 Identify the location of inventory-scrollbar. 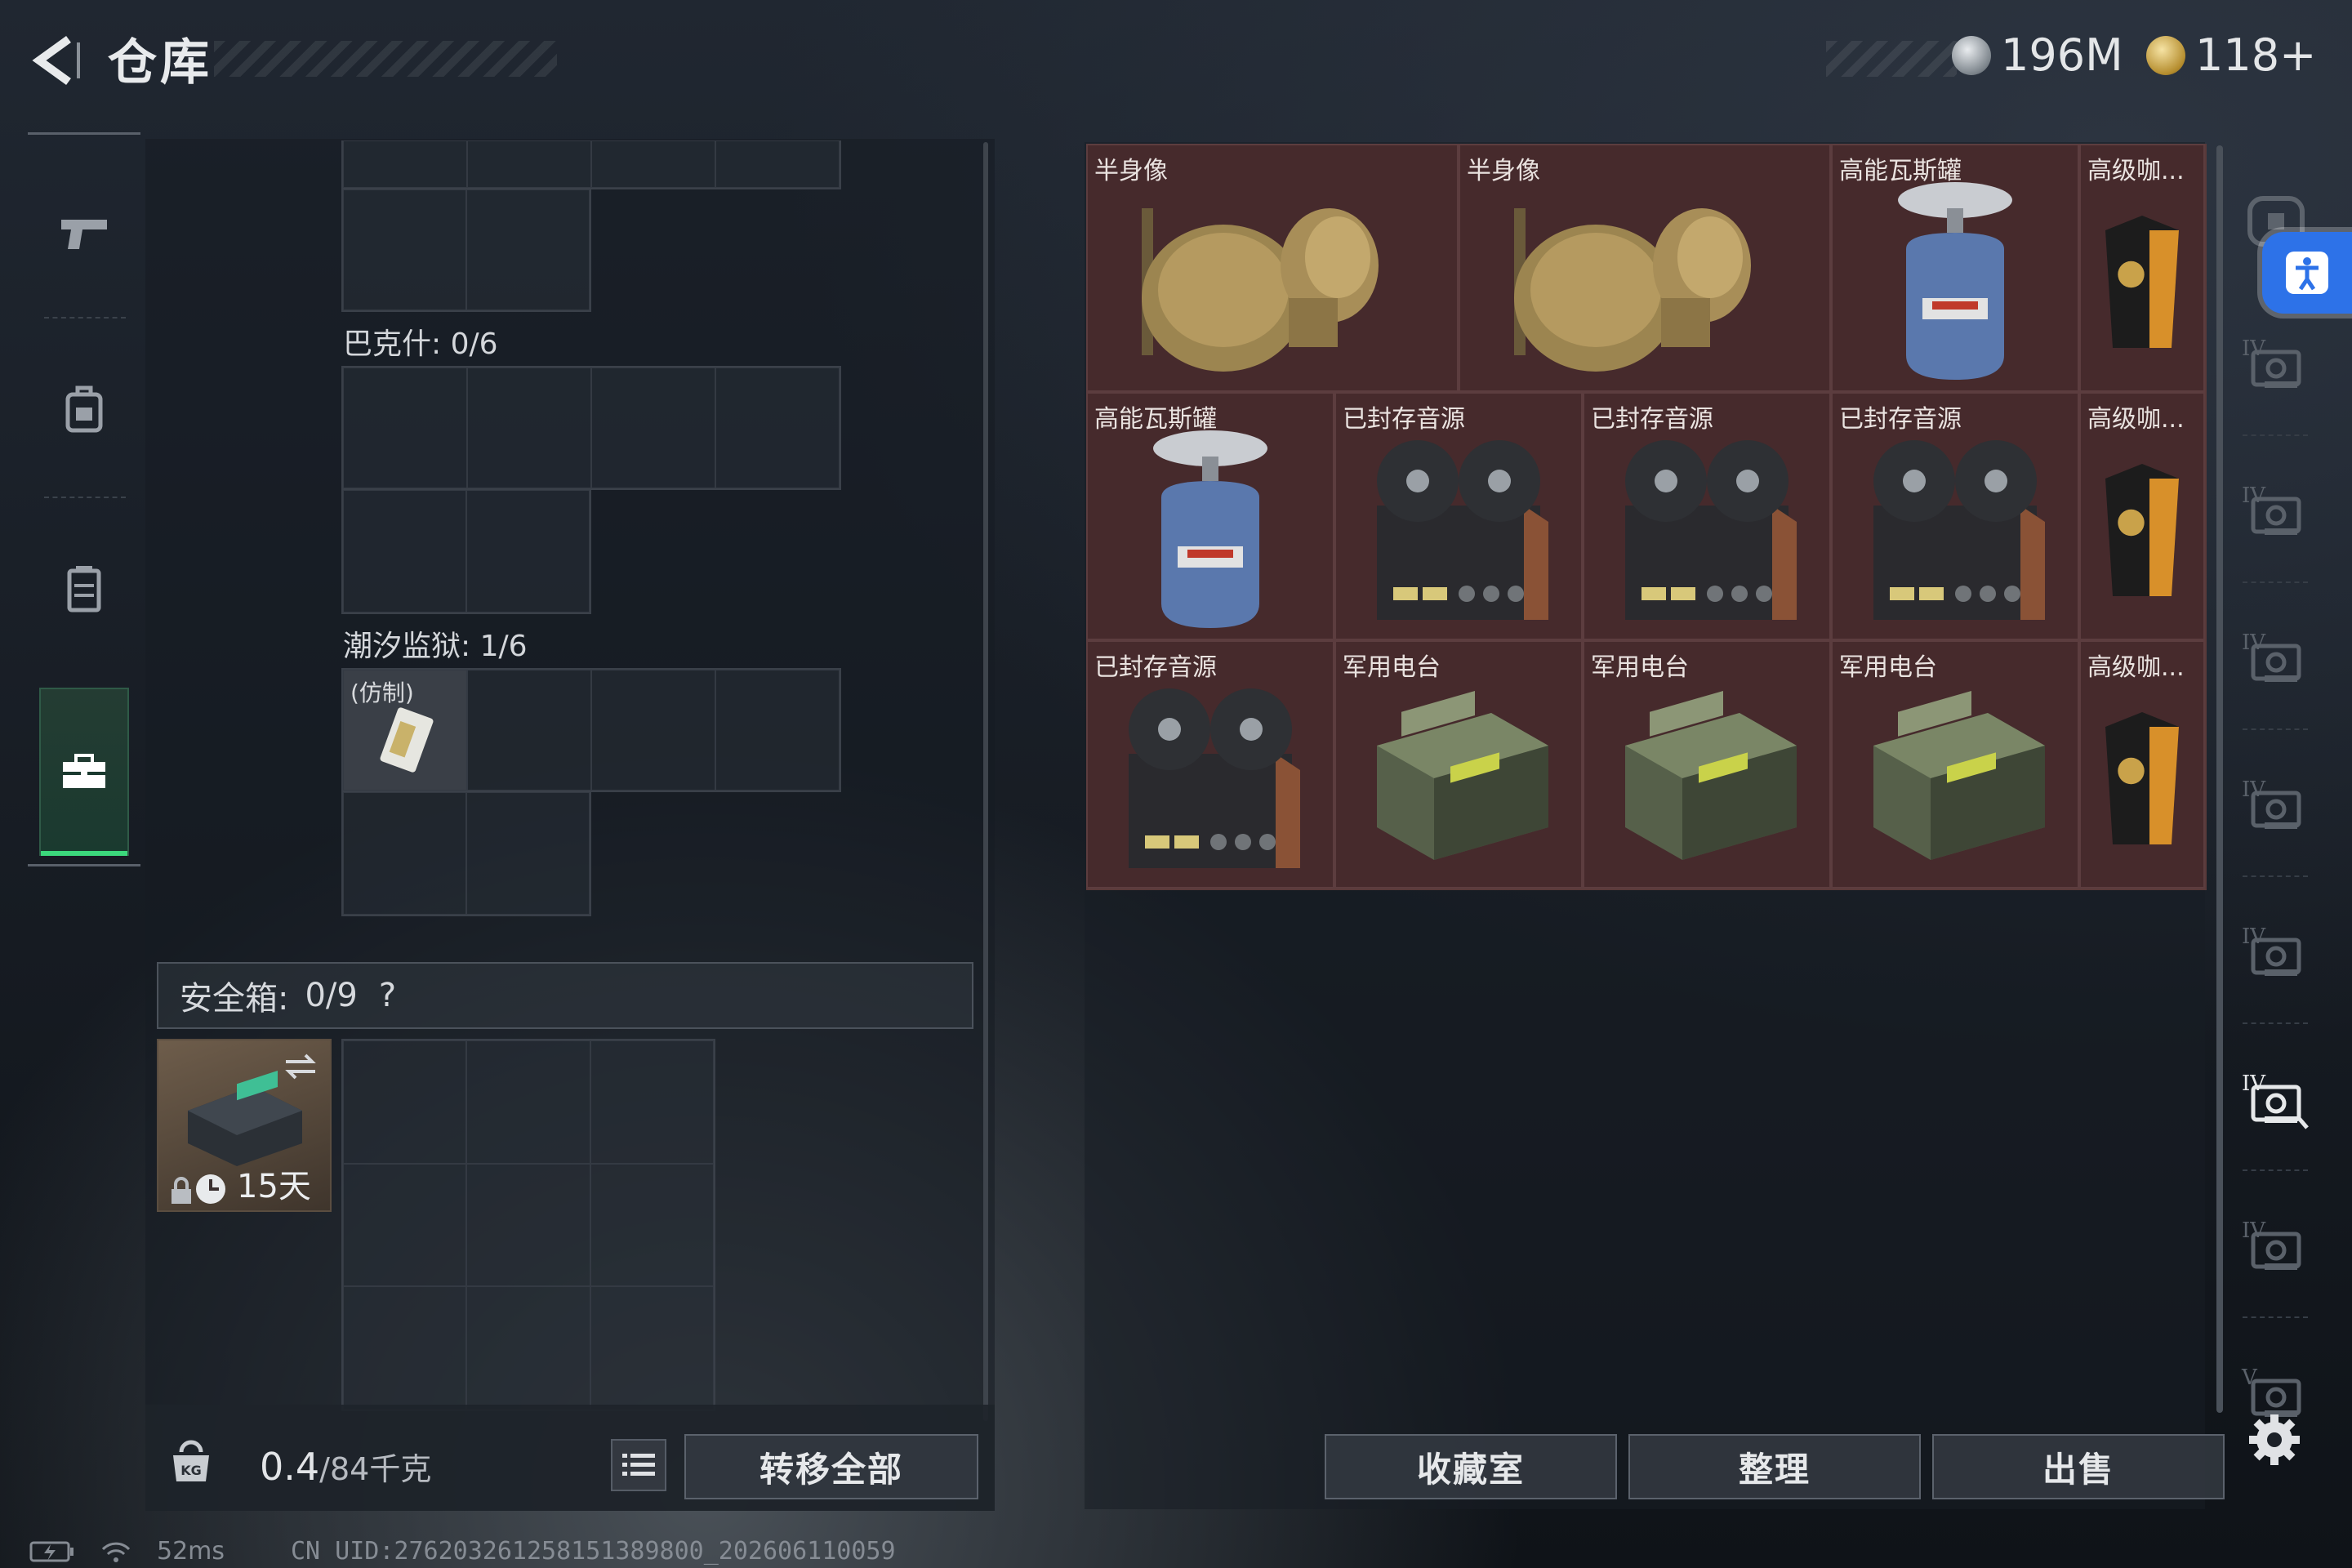
(2219, 779).